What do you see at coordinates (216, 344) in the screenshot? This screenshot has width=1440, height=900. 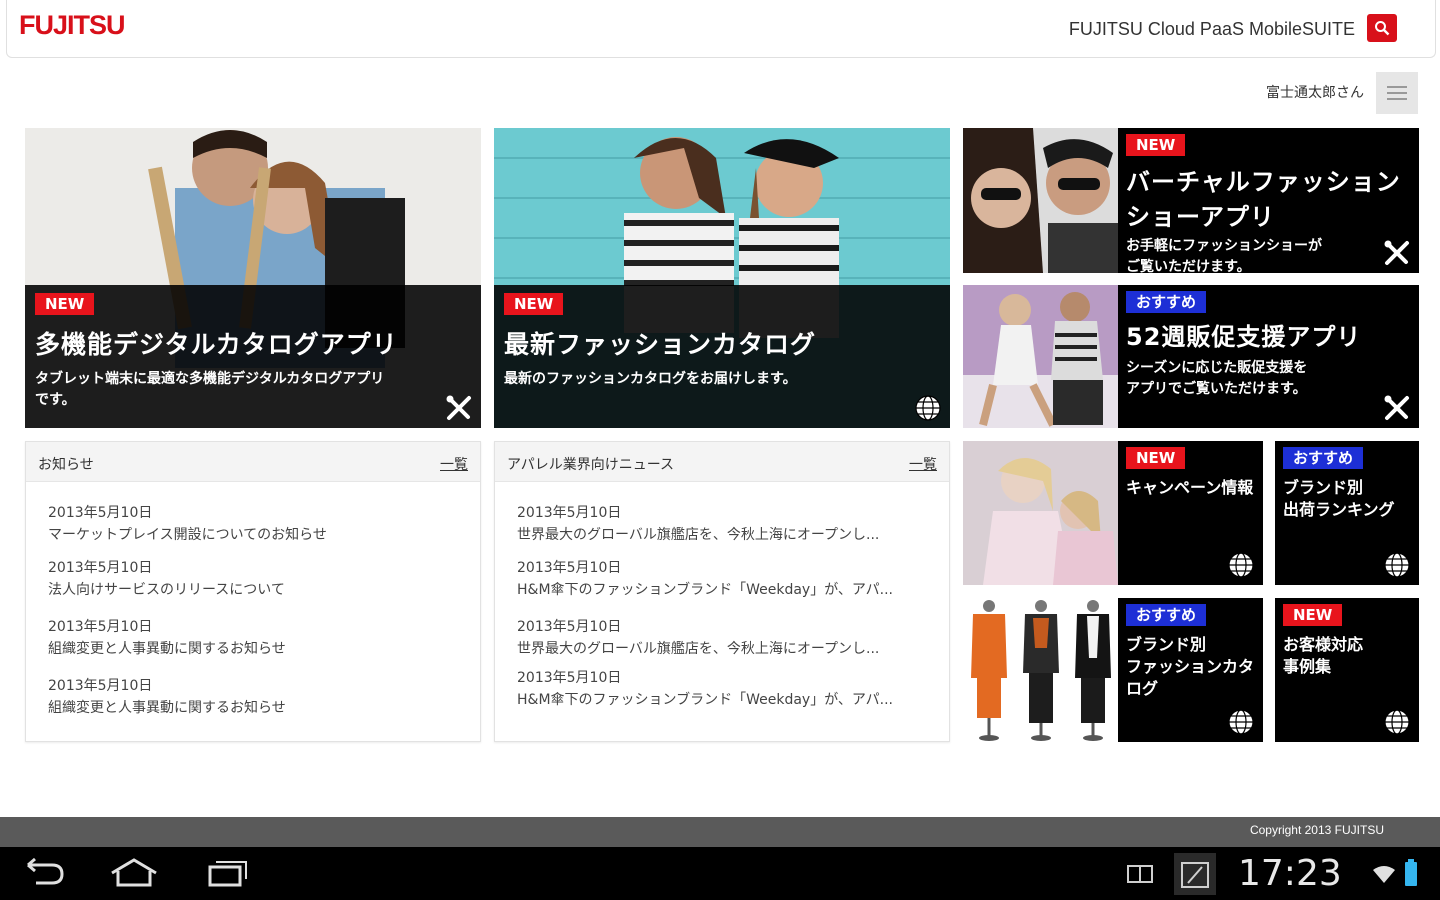 I see `tile-title: 多機能デジタルカタログアプリ` at bounding box center [216, 344].